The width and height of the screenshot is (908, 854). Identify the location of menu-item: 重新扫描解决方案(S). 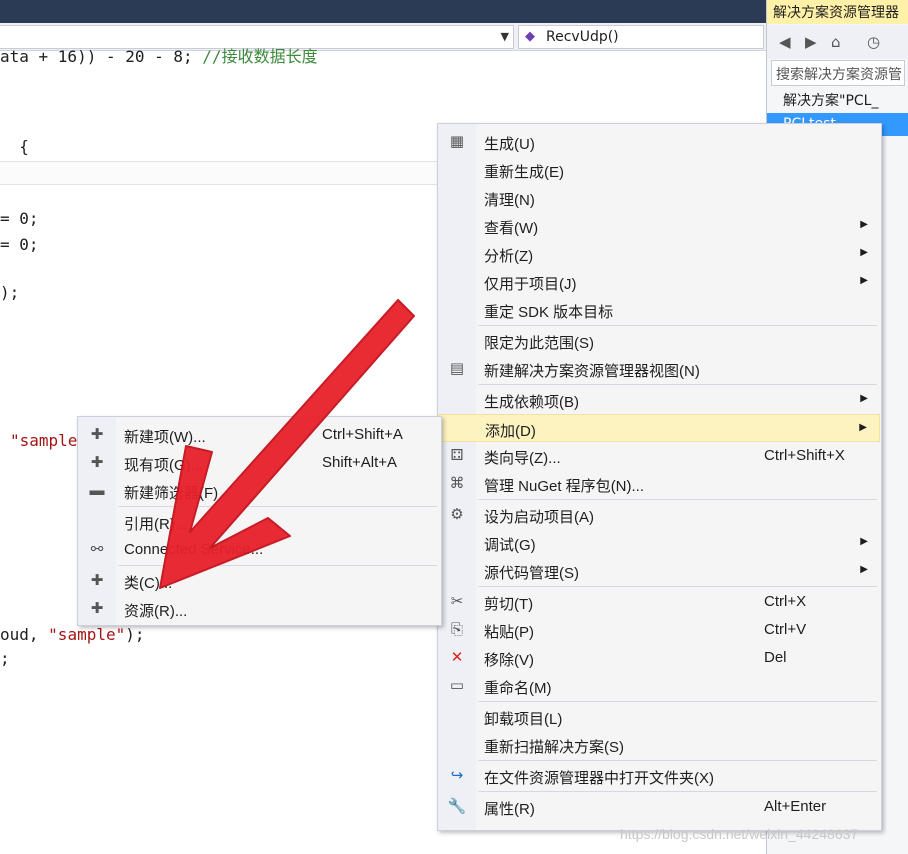
(659, 745).